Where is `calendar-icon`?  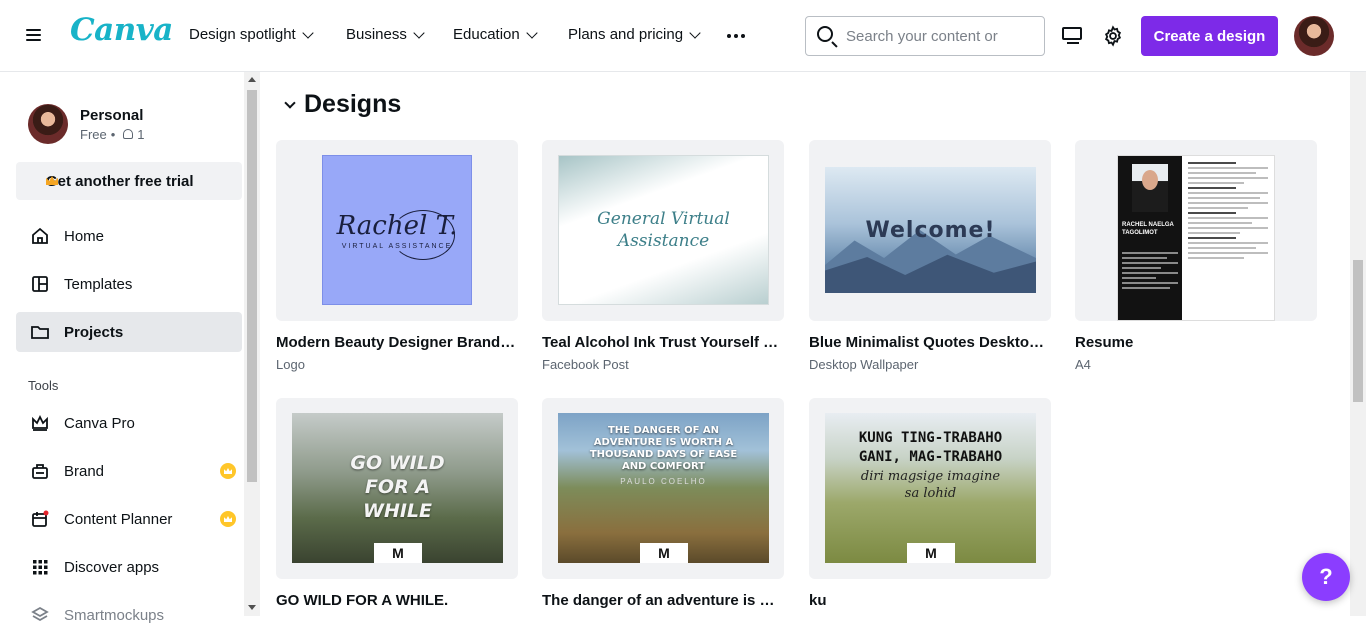 calendar-icon is located at coordinates (40, 518).